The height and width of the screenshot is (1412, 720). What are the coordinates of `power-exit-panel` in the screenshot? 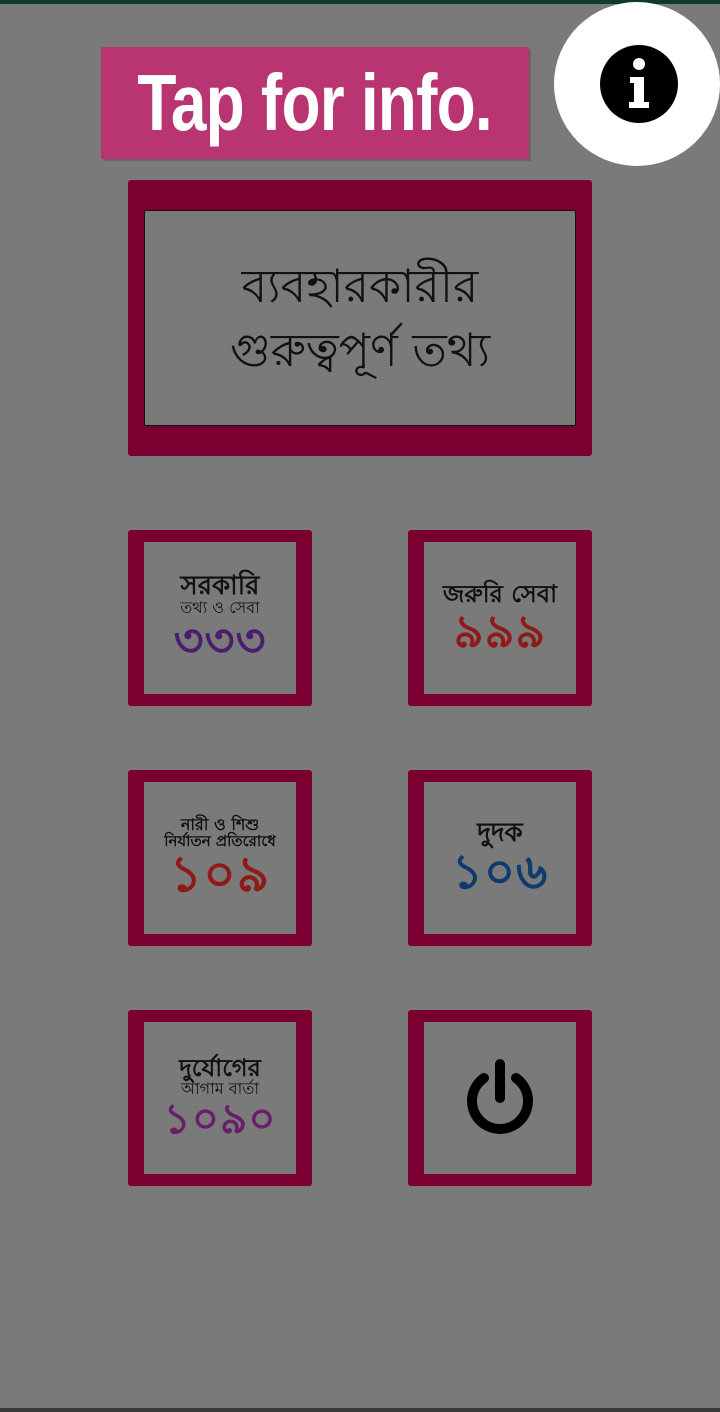 It's located at (500, 1098).